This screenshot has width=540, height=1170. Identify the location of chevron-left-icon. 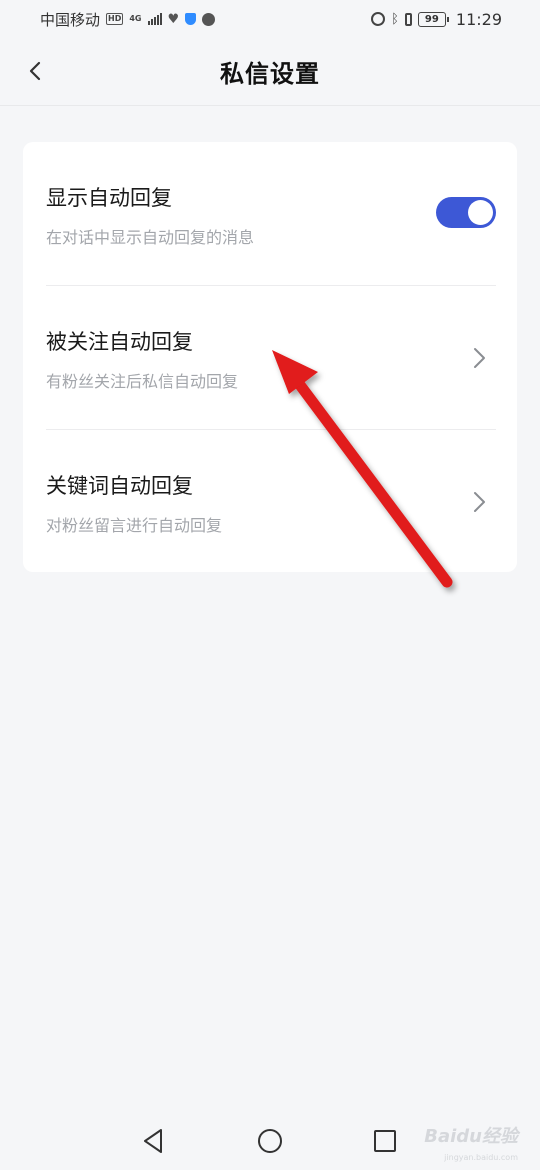
(35, 71).